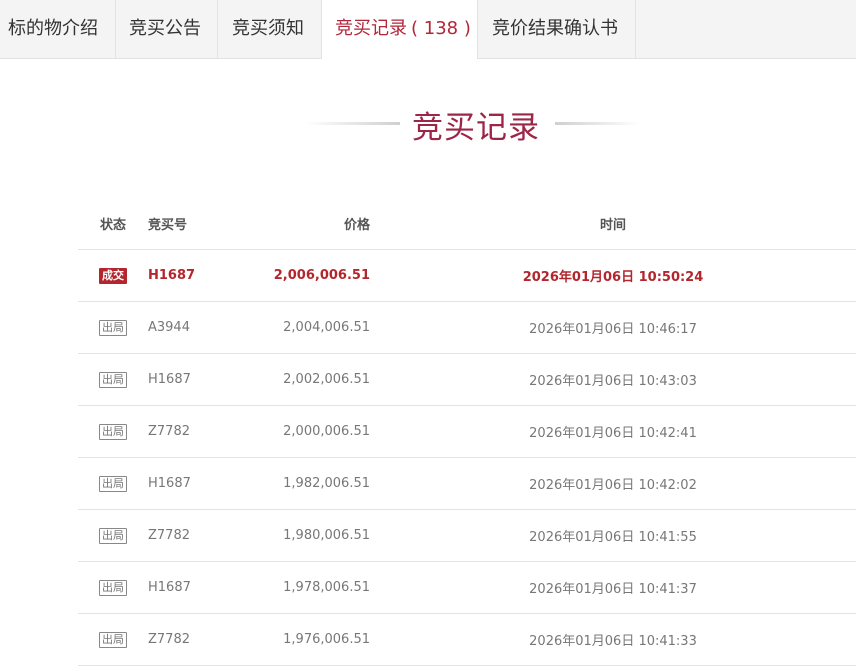 This screenshot has height=668, width=856. Describe the element at coordinates (352, 123) in the screenshot. I see `heading-divider-left` at that location.